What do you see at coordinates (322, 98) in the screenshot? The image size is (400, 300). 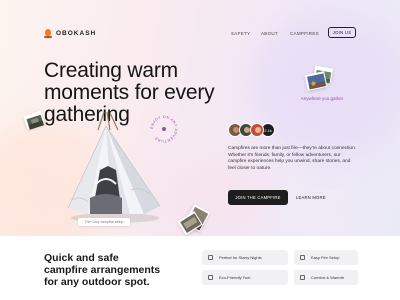 I see `anywhere-caption: Anywhere you gather` at bounding box center [322, 98].